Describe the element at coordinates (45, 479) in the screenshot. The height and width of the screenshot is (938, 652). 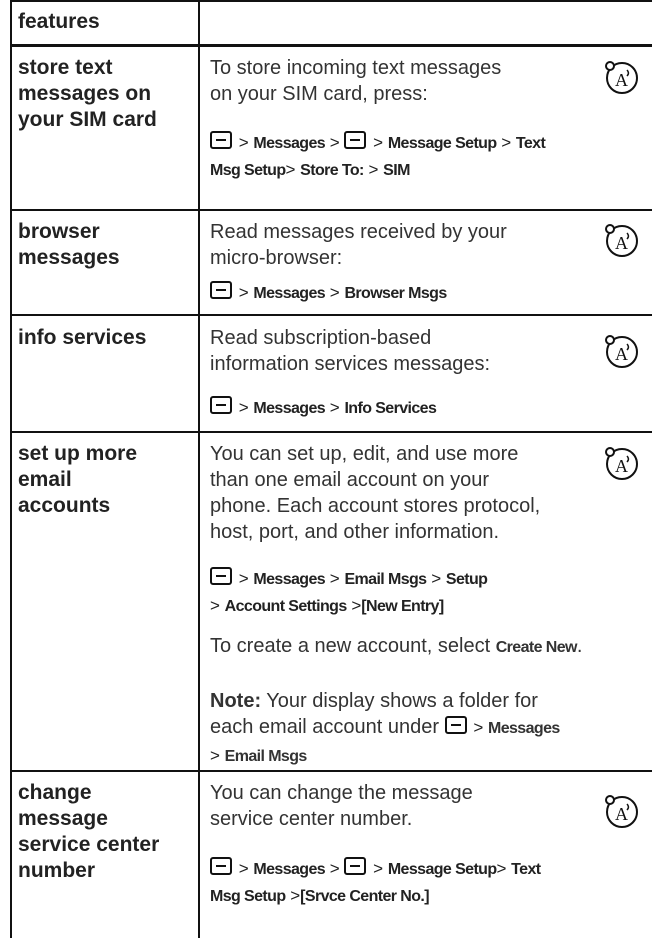
I see `feature-line: email` at that location.